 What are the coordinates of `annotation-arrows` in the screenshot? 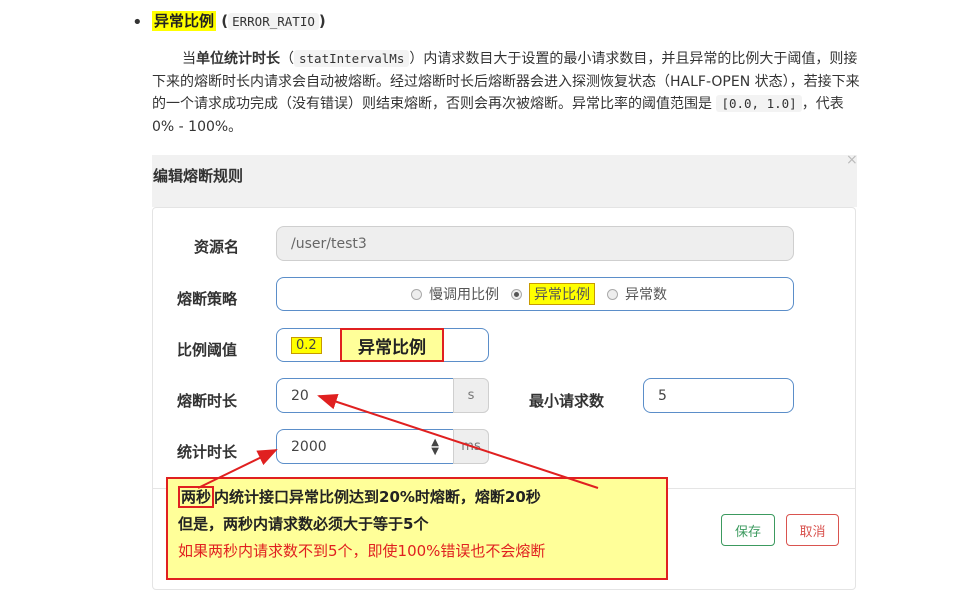 It's located at (398, 441).